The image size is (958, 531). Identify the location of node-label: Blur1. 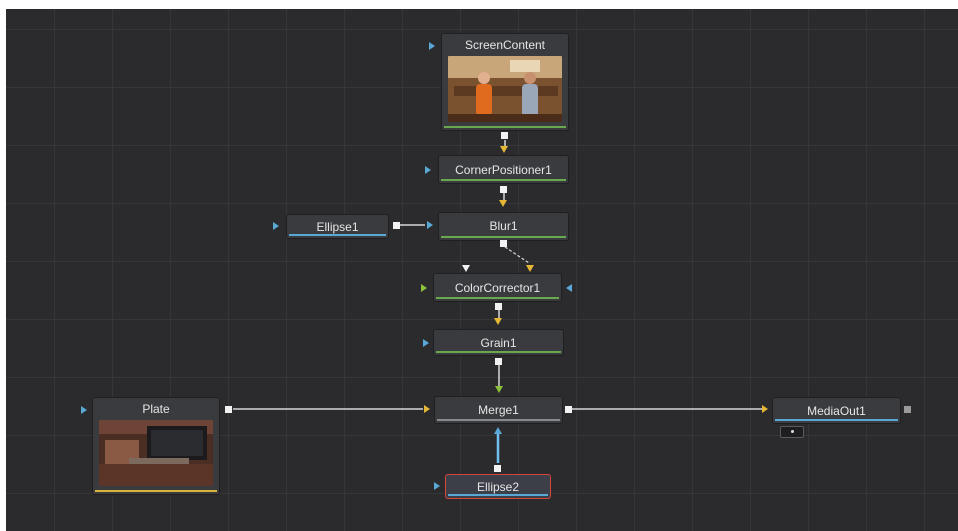
(503, 226).